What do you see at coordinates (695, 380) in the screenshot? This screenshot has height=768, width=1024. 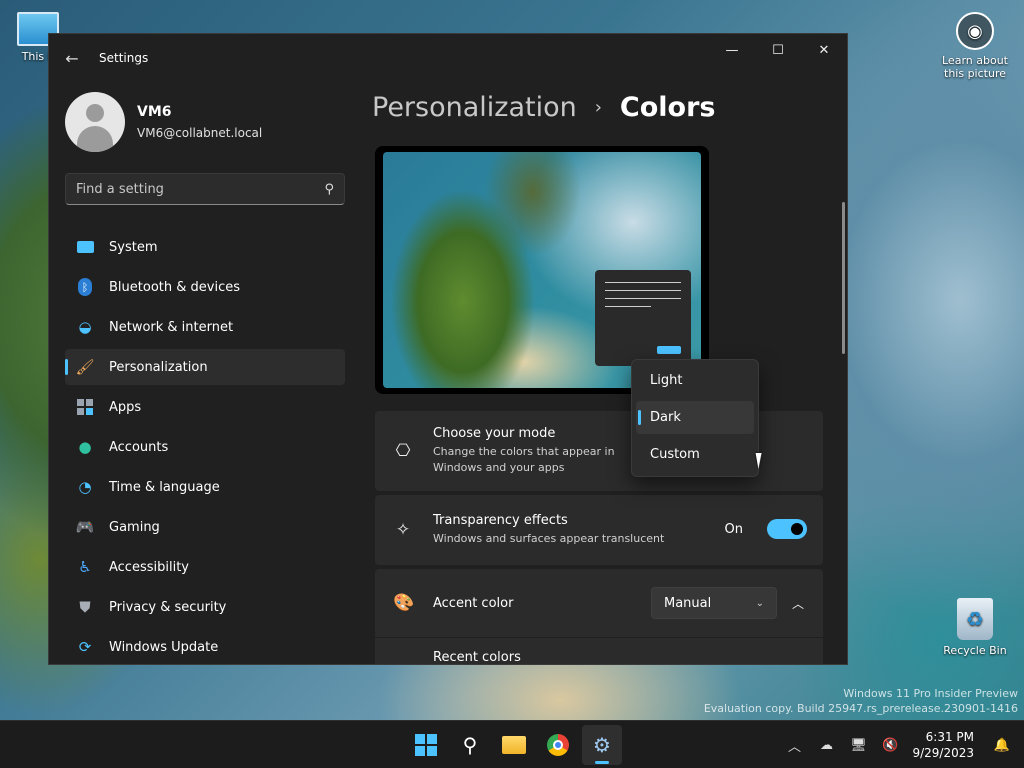 I see `mode-option-light: Light` at bounding box center [695, 380].